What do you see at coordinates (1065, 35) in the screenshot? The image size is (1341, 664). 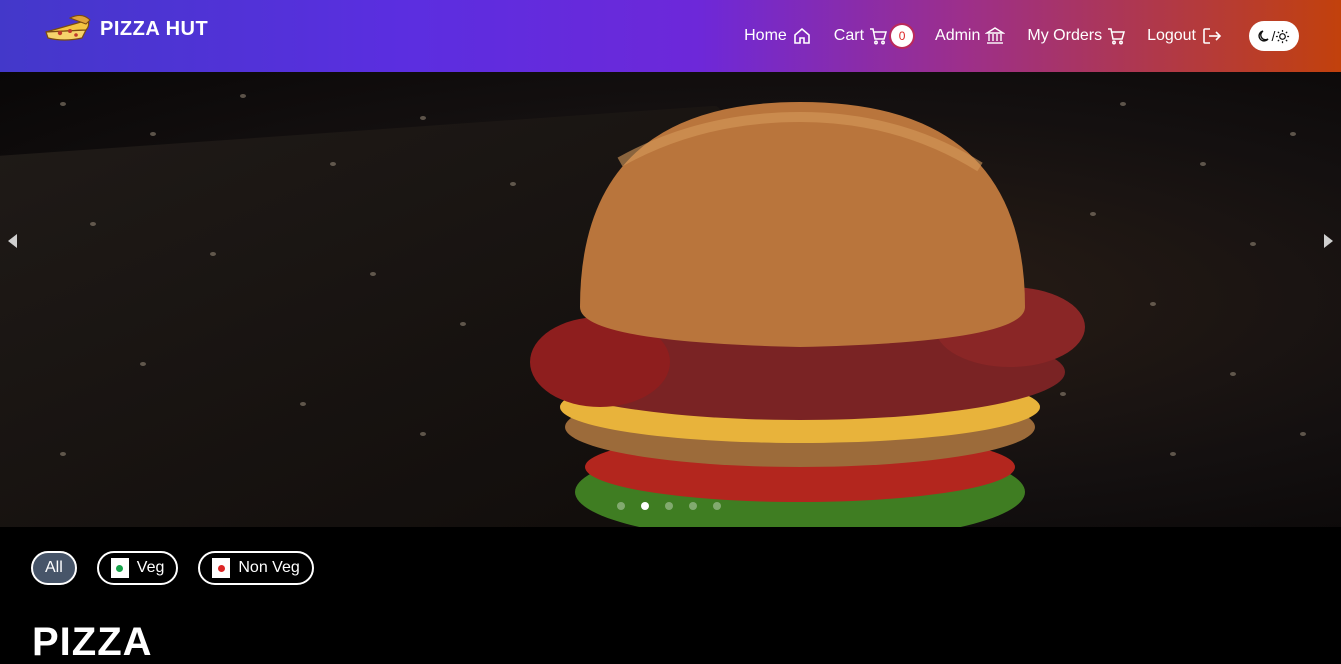 I see `nav-orders-label: My Orders` at bounding box center [1065, 35].